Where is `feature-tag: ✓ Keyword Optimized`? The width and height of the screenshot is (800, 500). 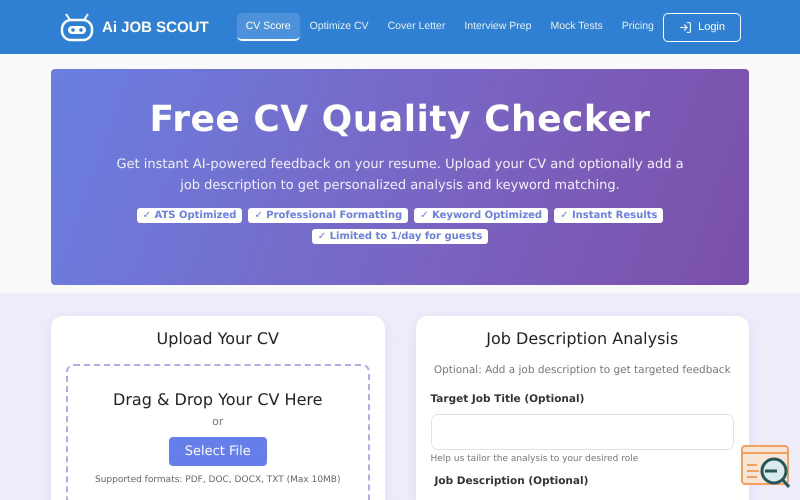
feature-tag: ✓ Keyword Optimized is located at coordinates (481, 215).